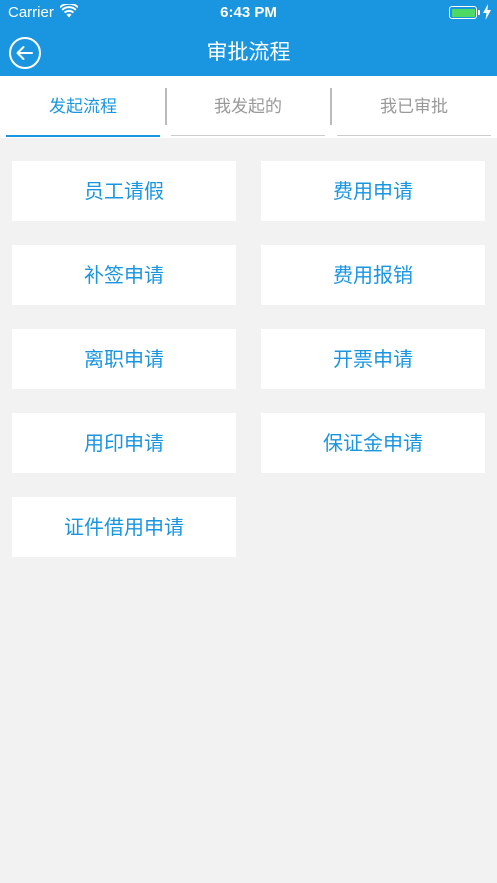 This screenshot has width=497, height=883. I want to click on item-resignation-request: 离职申请, so click(124, 359).